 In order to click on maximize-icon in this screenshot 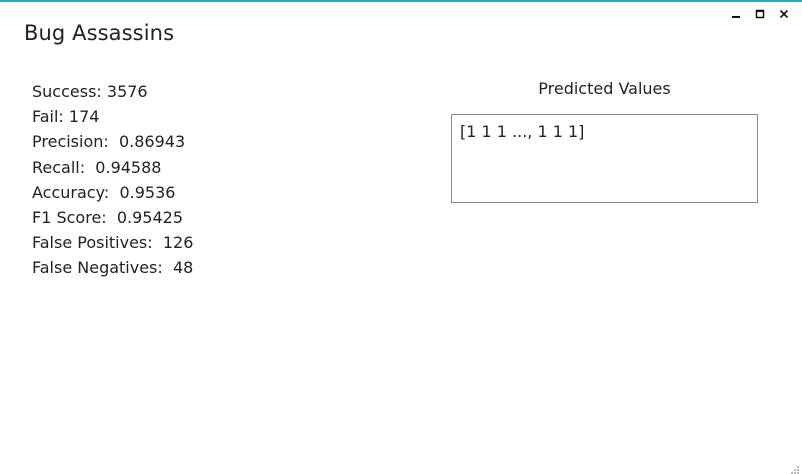, I will do `click(760, 14)`.